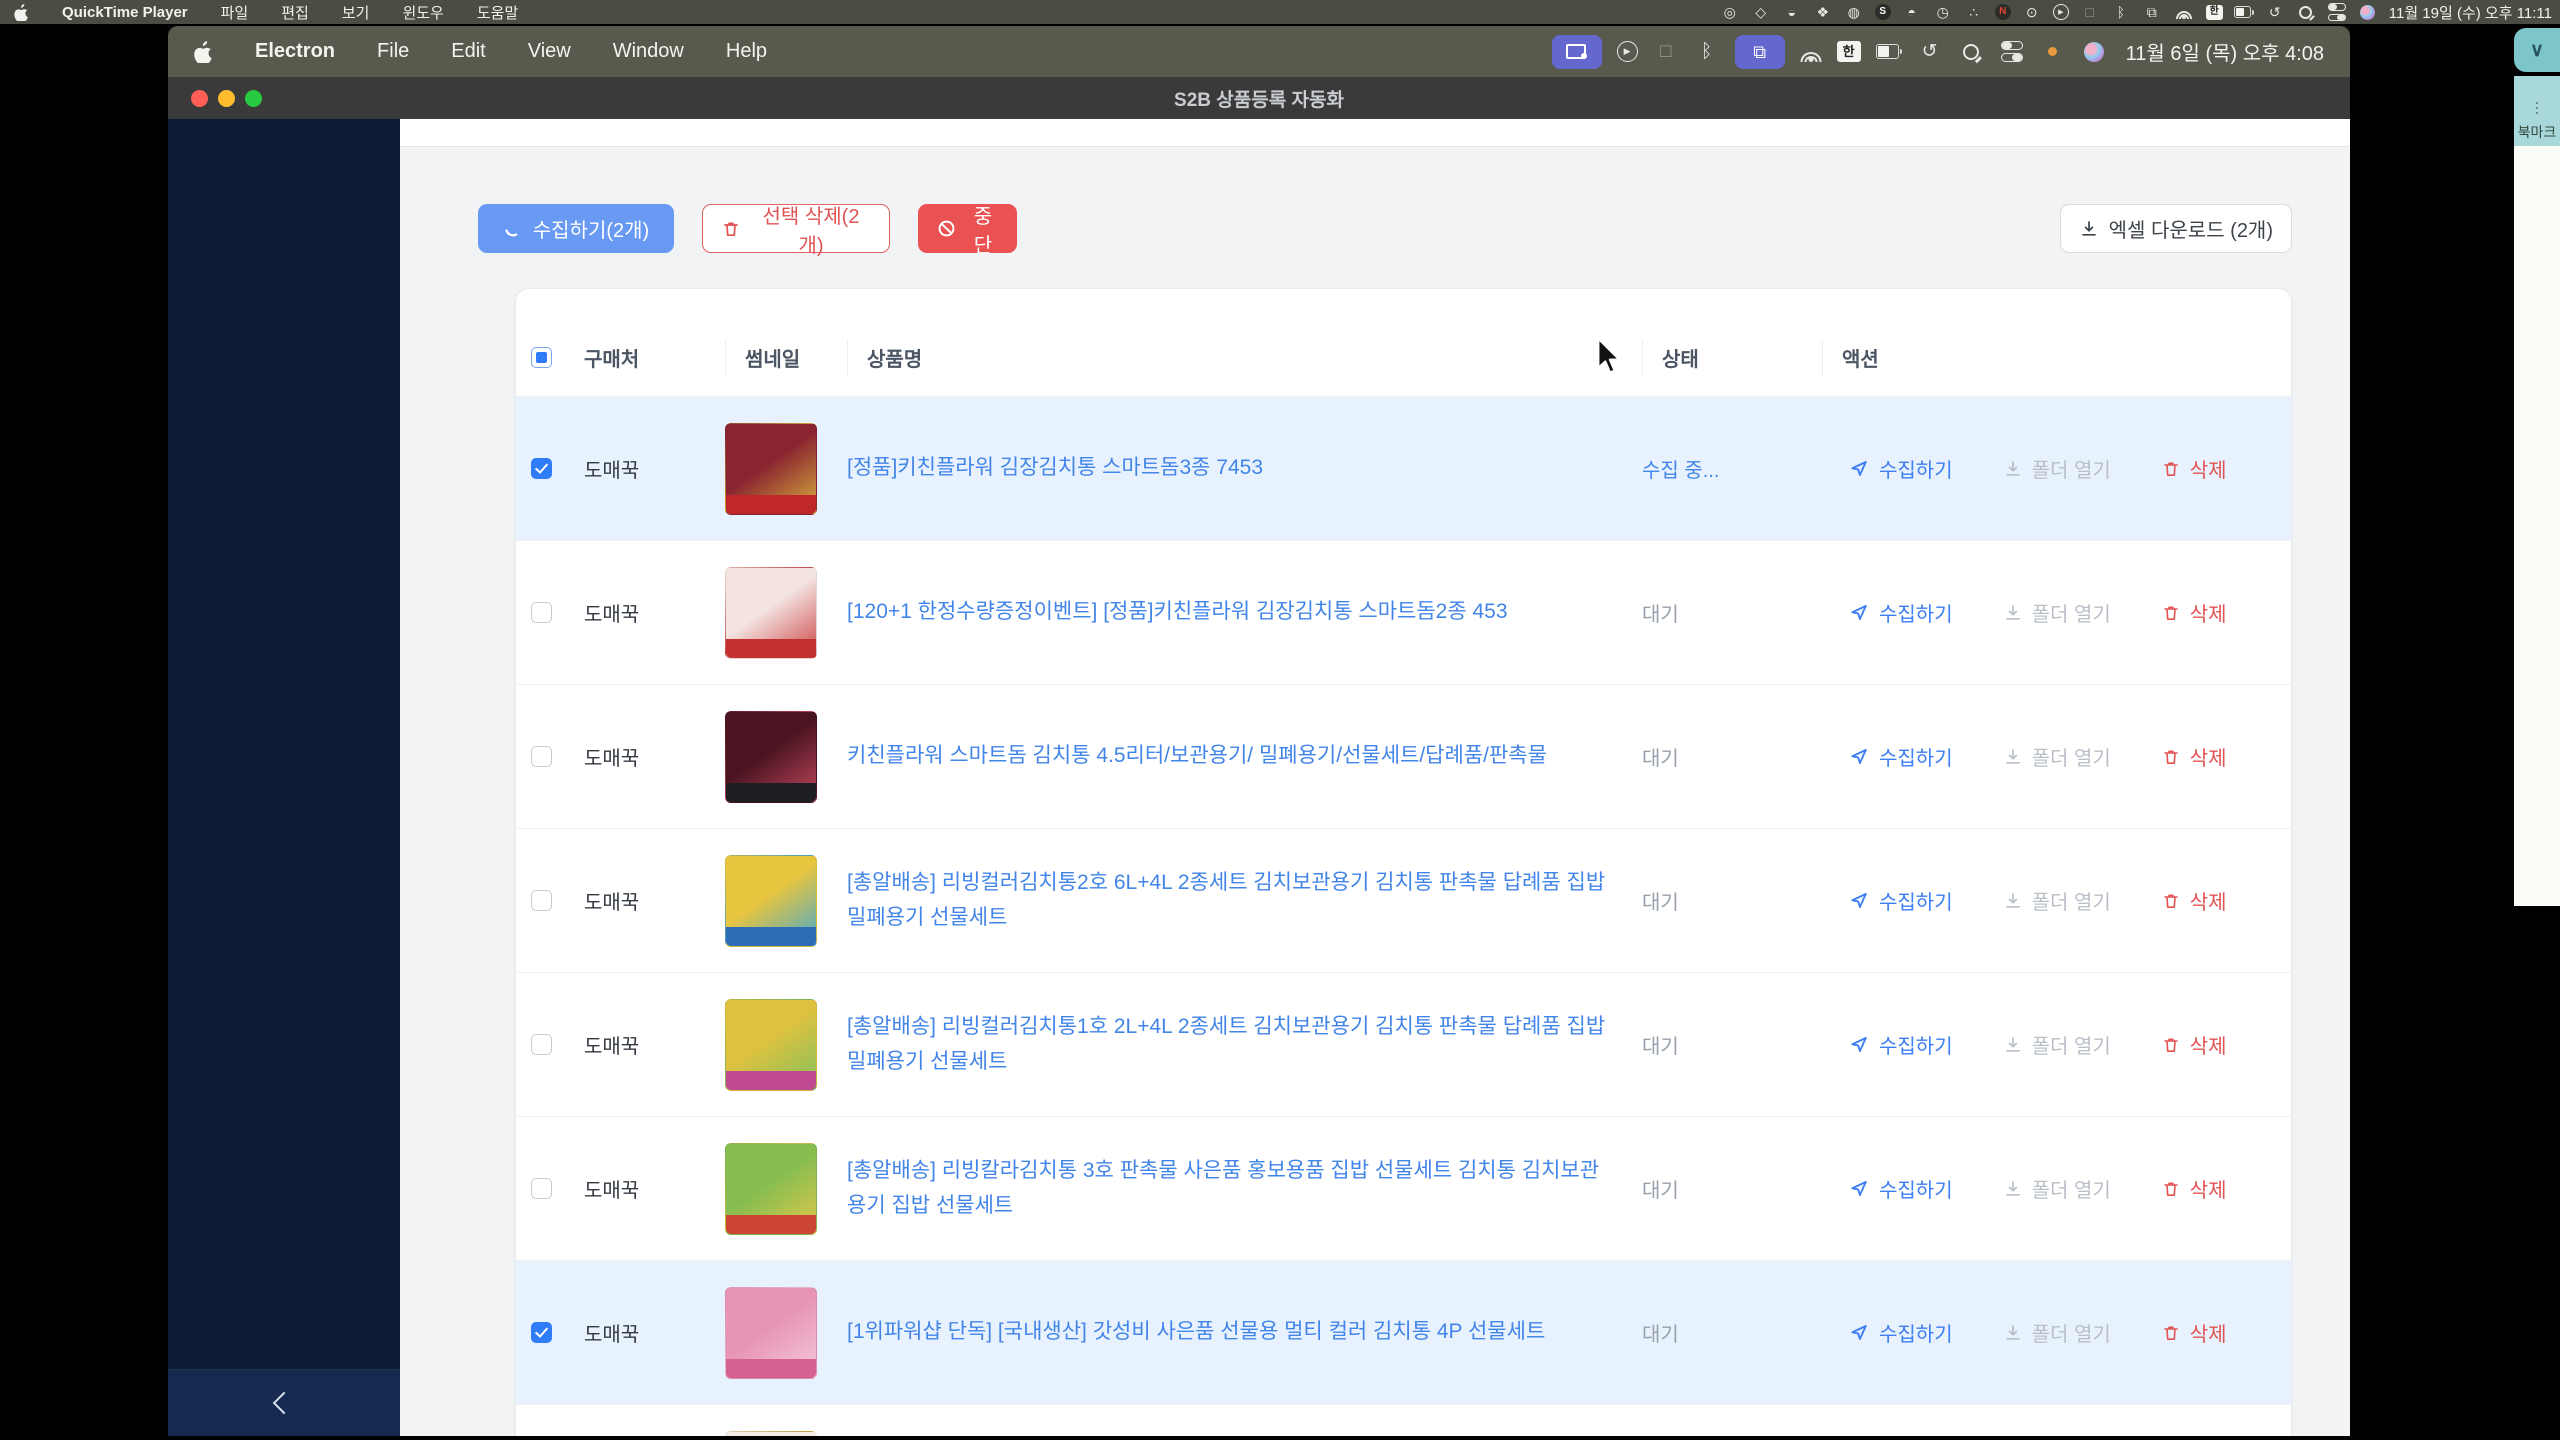 Image resolution: width=2560 pixels, height=1440 pixels. I want to click on mouse-icon: ◒, so click(1792, 12).